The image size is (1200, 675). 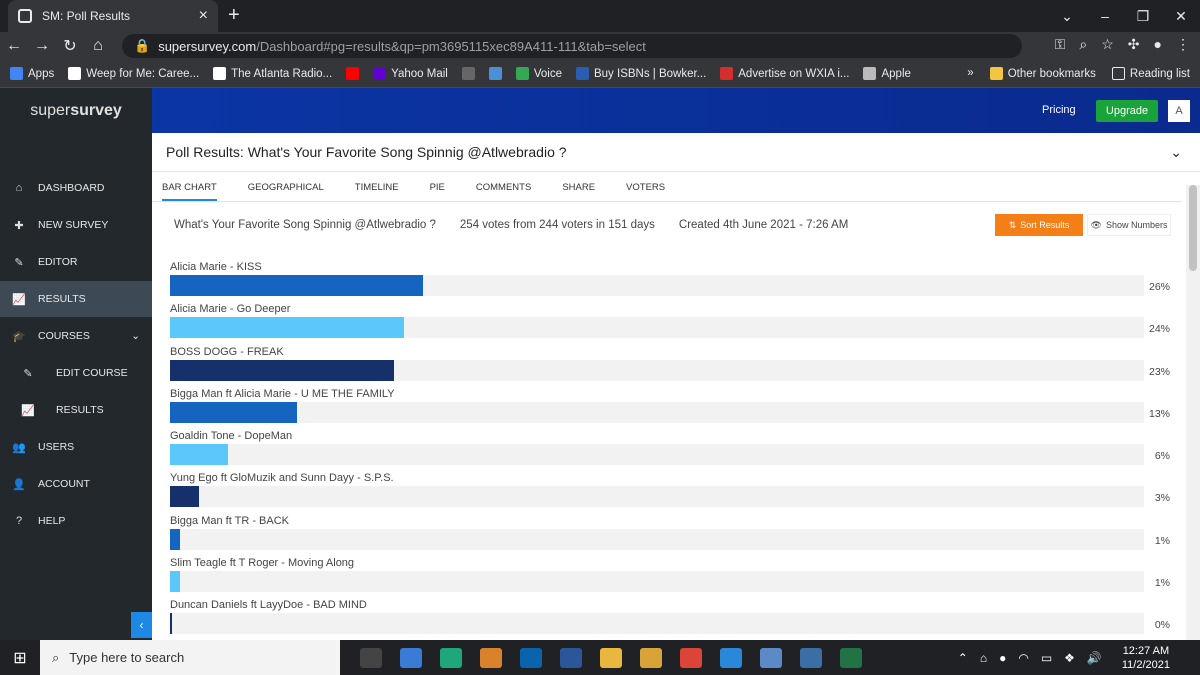 I want to click on menu-icon: ⋮, so click(x=1183, y=44).